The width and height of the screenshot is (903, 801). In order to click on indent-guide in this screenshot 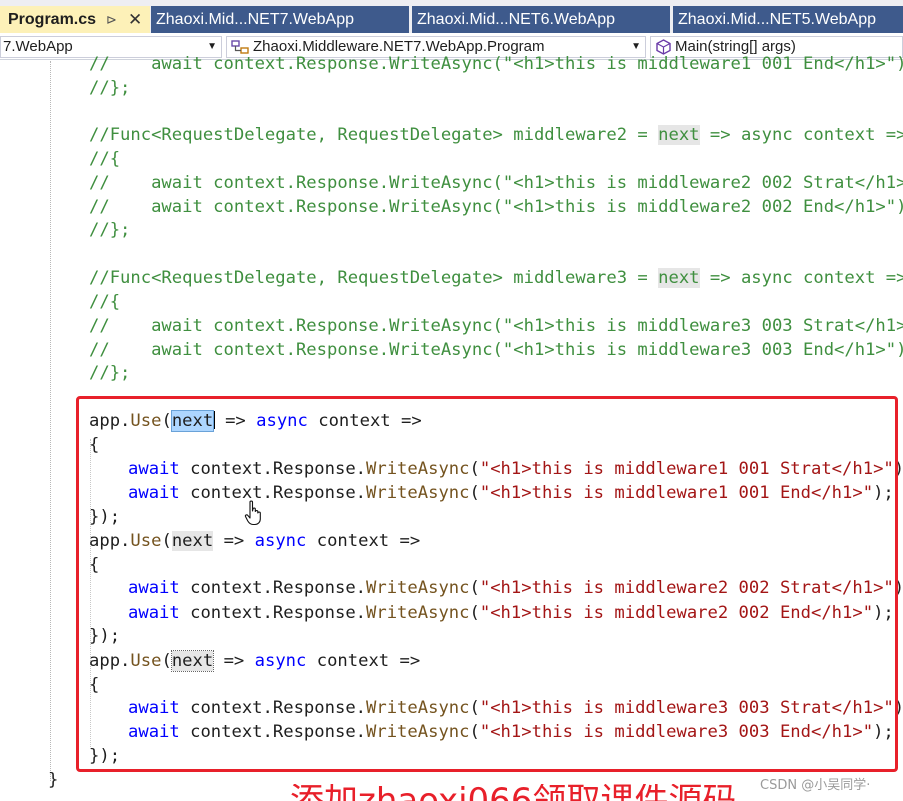, I will do `click(50, 421)`.